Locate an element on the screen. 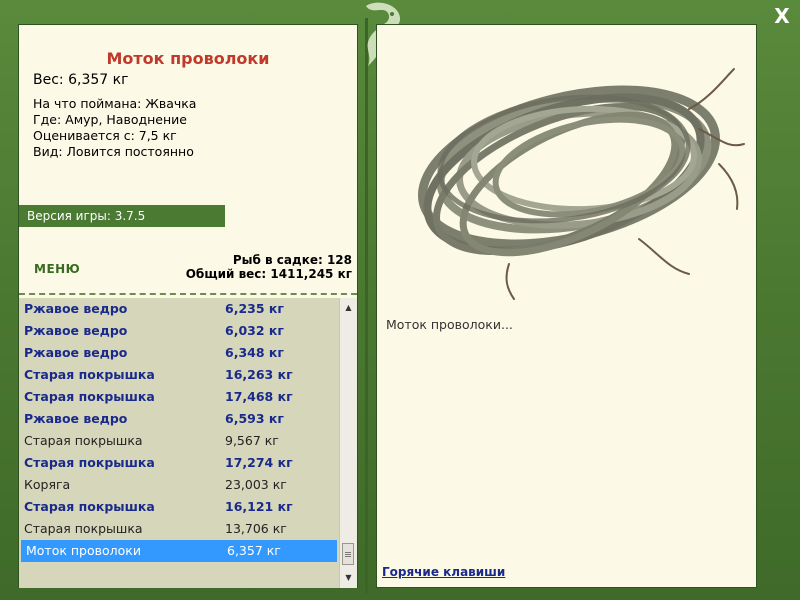  total-weight: Общий вес: 1411,245 кг is located at coordinates (268, 274).